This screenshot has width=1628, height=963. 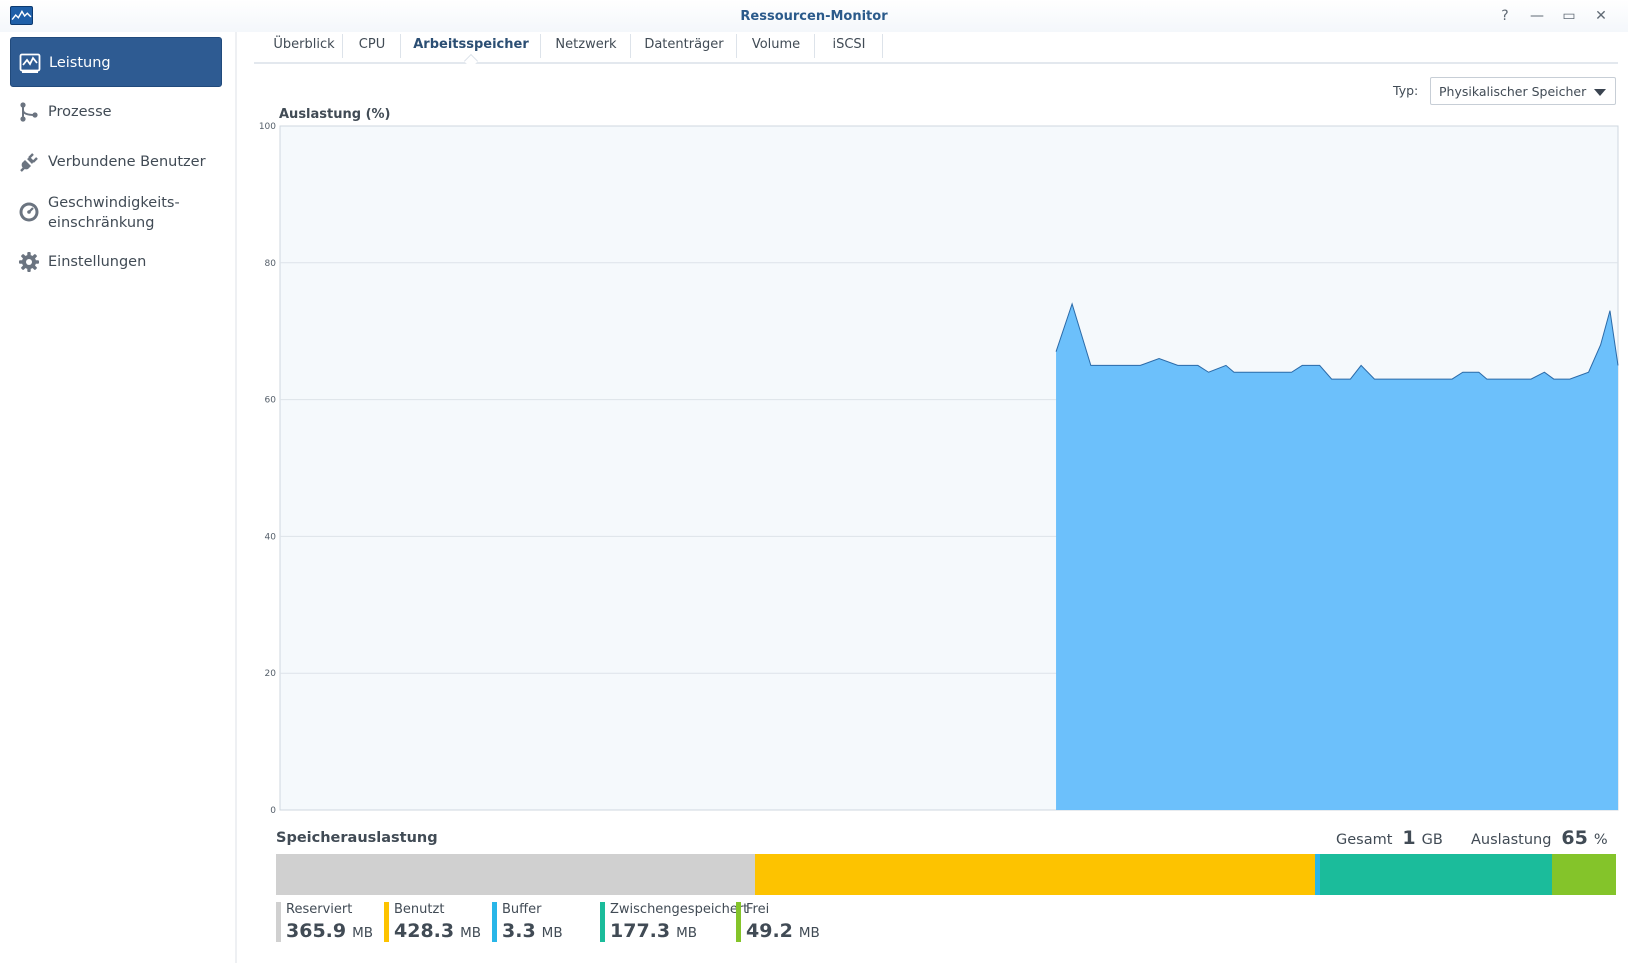 What do you see at coordinates (1409, 838) in the screenshot?
I see `total-value: 1` at bounding box center [1409, 838].